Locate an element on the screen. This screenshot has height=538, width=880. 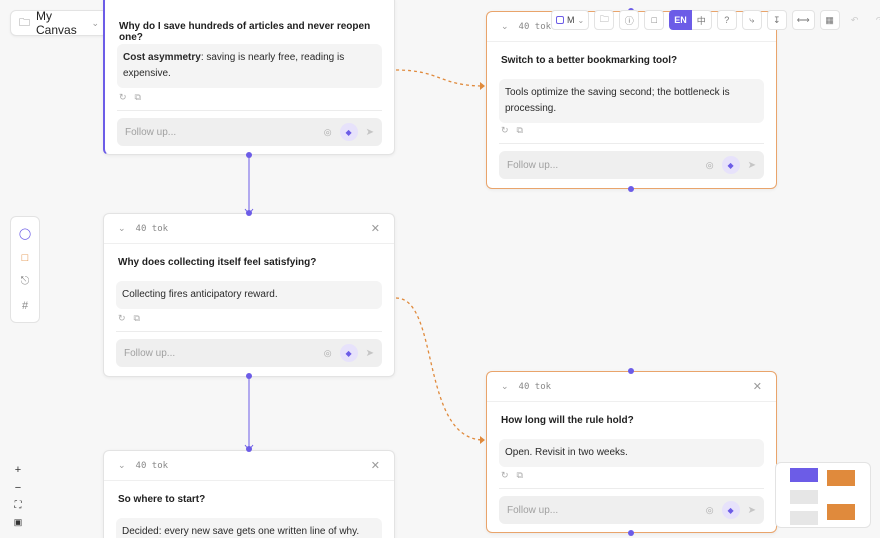
card-answer: Collecting fires anticipatory reward. is located at coordinates (249, 295).